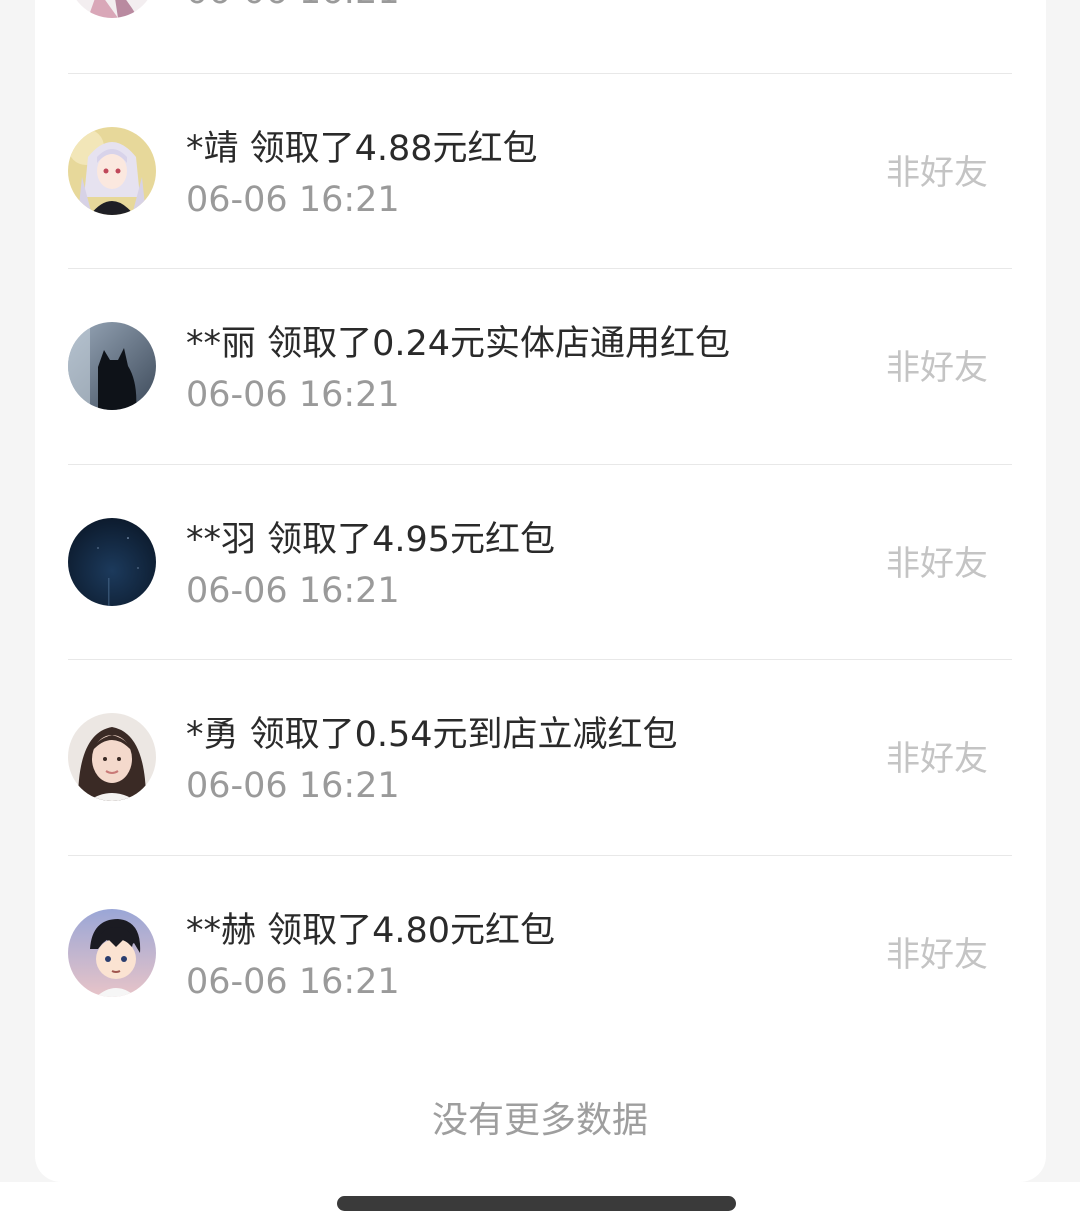 The height and width of the screenshot is (1230, 1080). I want to click on list-item: **丽 领取了0.24元实体店通用红包 06-06 16:21 非好友, so click(540, 365).